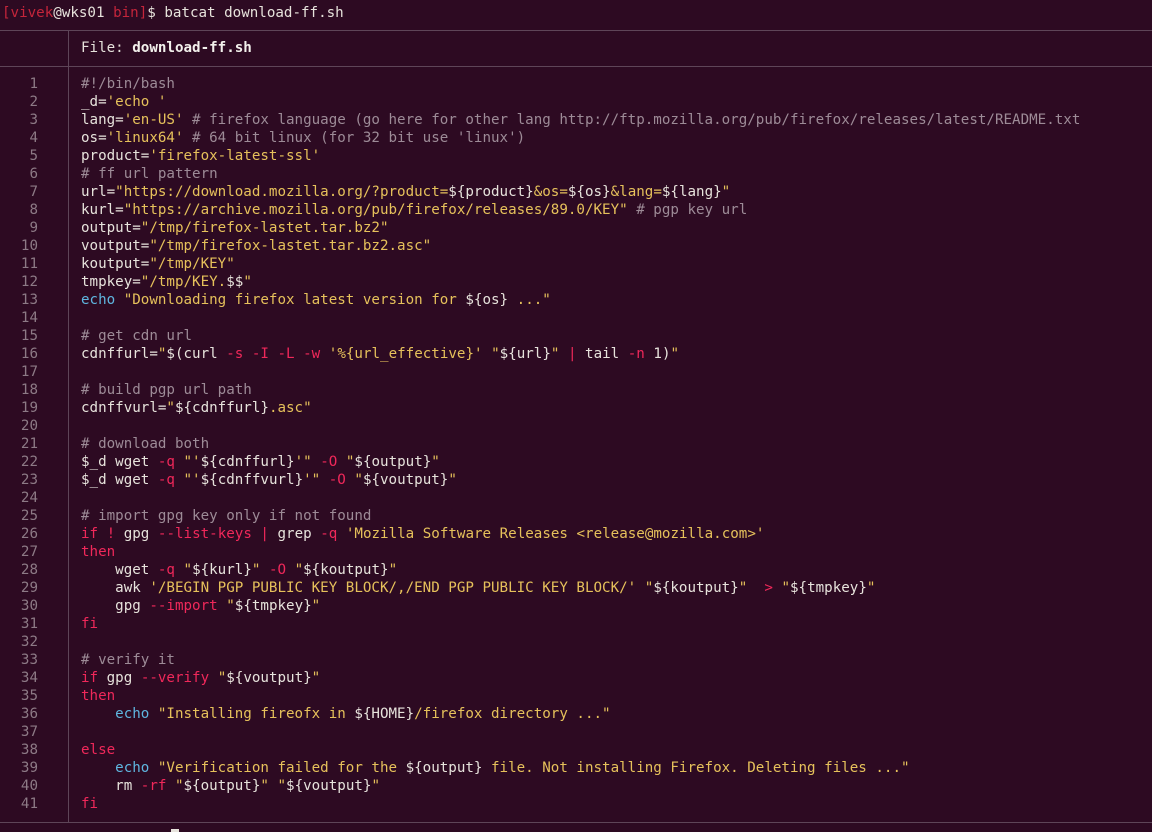  What do you see at coordinates (192, 48) in the screenshot?
I see `file-name: download-ff.sh` at bounding box center [192, 48].